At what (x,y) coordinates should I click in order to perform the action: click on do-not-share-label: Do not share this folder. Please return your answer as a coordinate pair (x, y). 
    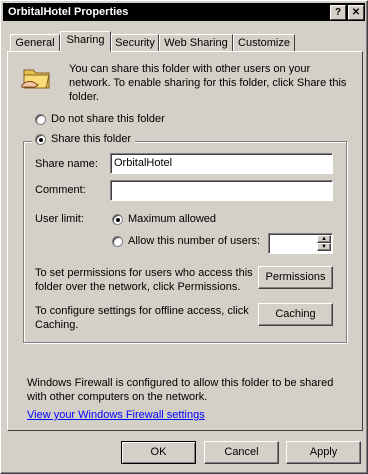
    Looking at the image, I should click on (108, 119).